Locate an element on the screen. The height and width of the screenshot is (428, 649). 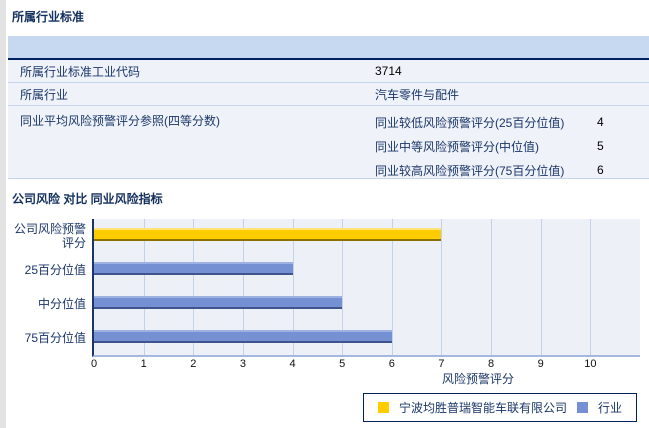
row-value-industry: 汽车零件与配件 is located at coordinates (417, 94).